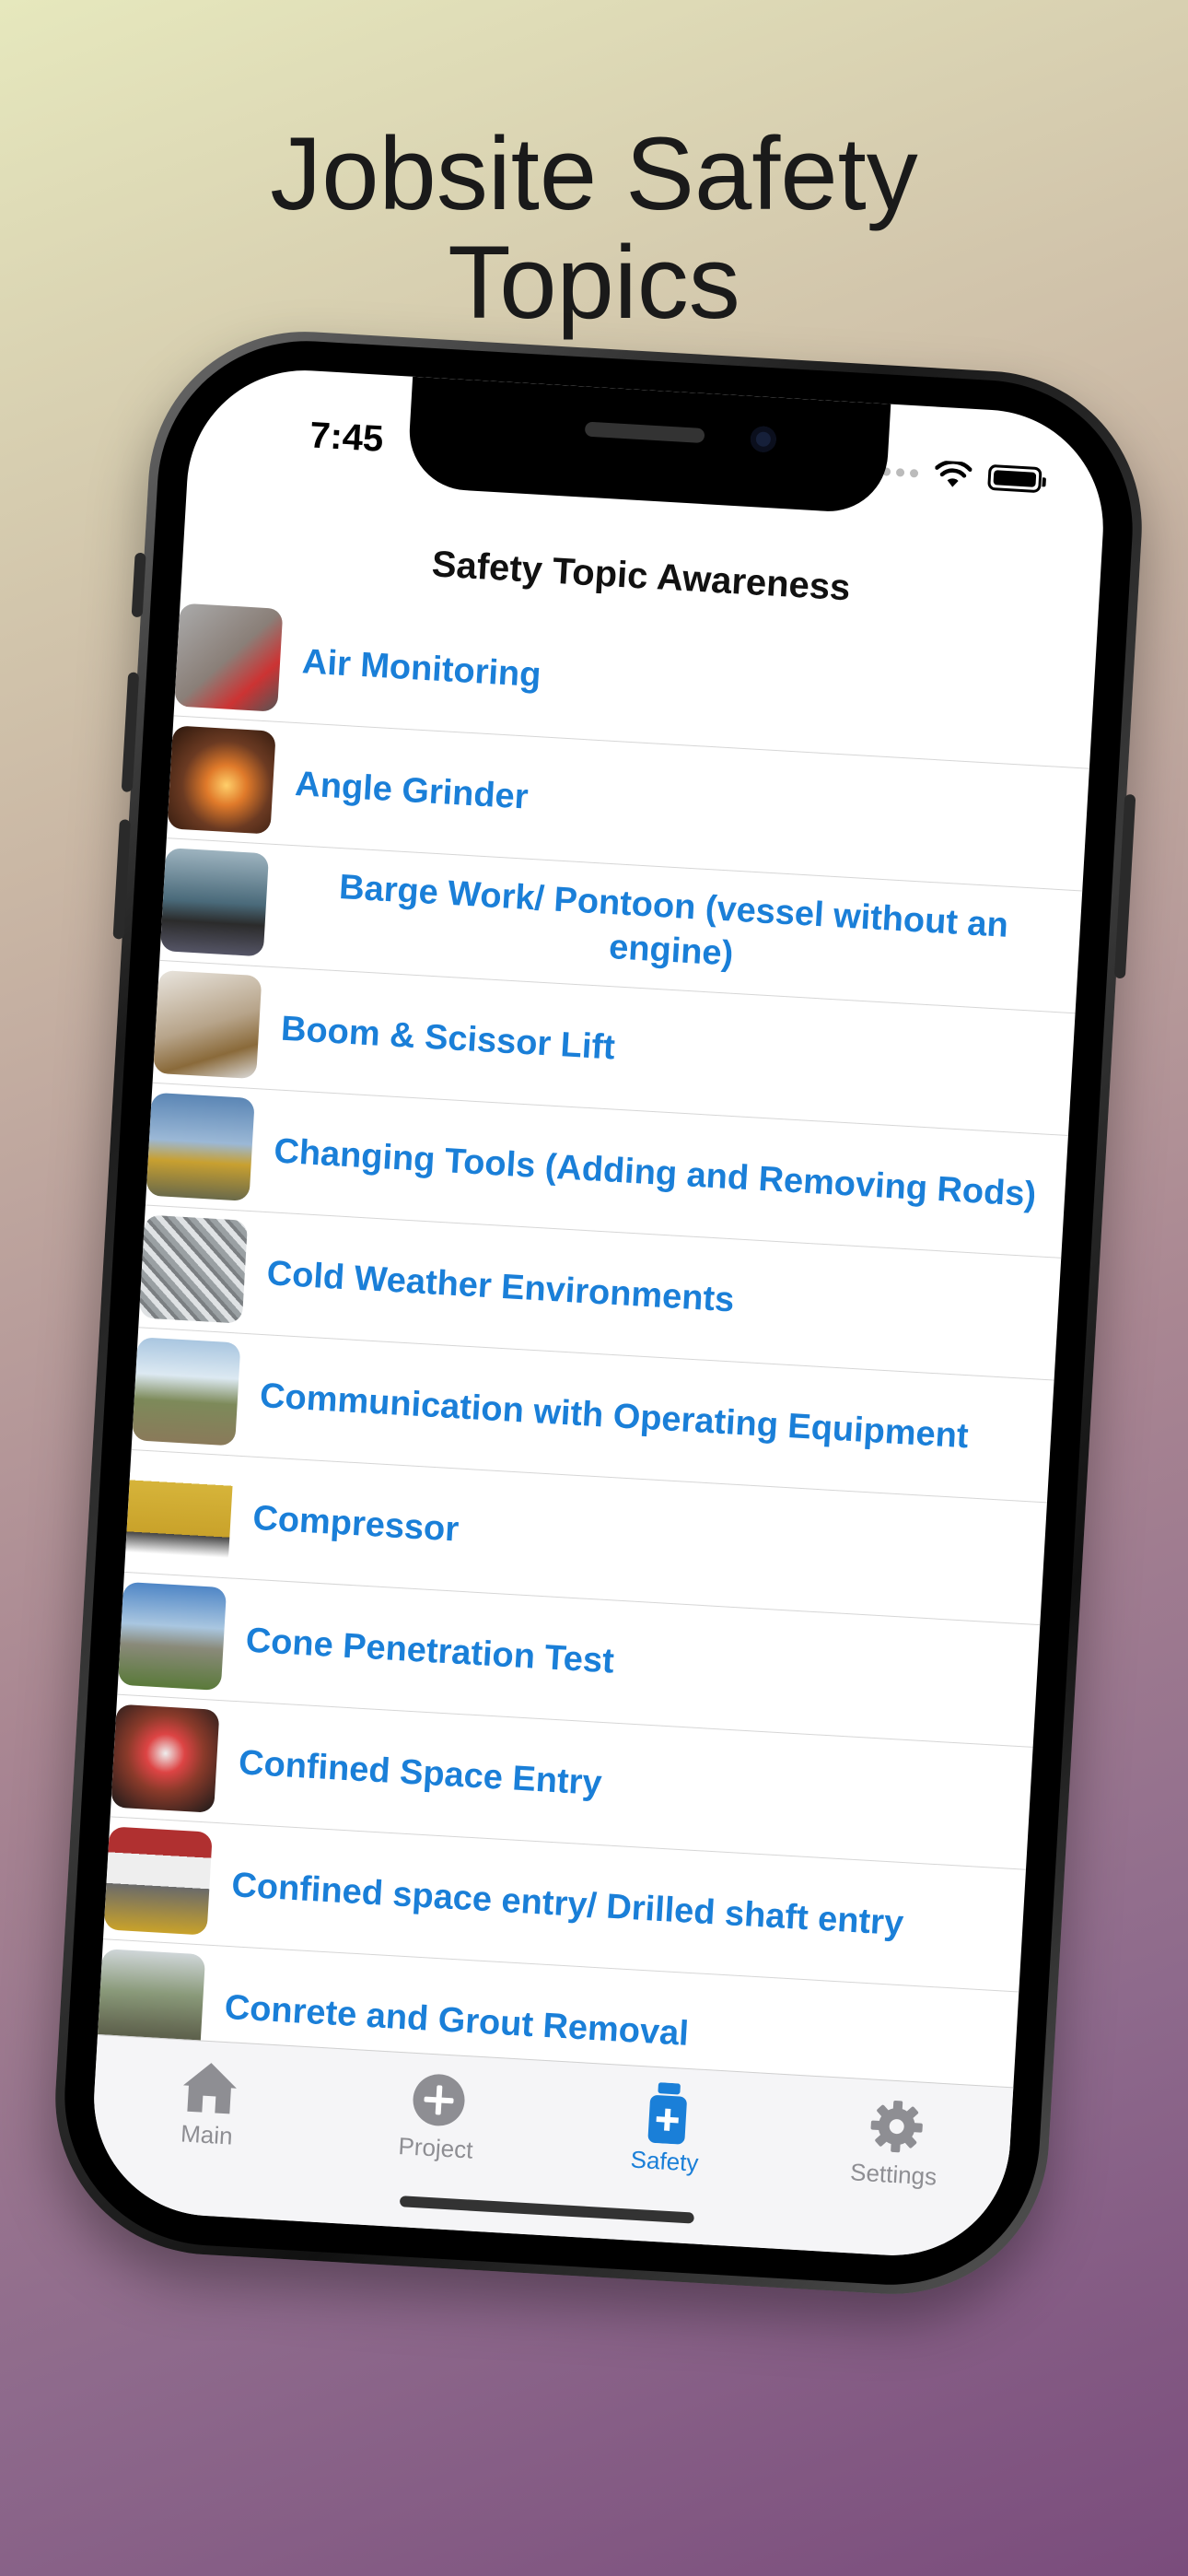 The image size is (1188, 2576). What do you see at coordinates (447, 1038) in the screenshot?
I see `topic-label: Boom & Scissor Lift` at bounding box center [447, 1038].